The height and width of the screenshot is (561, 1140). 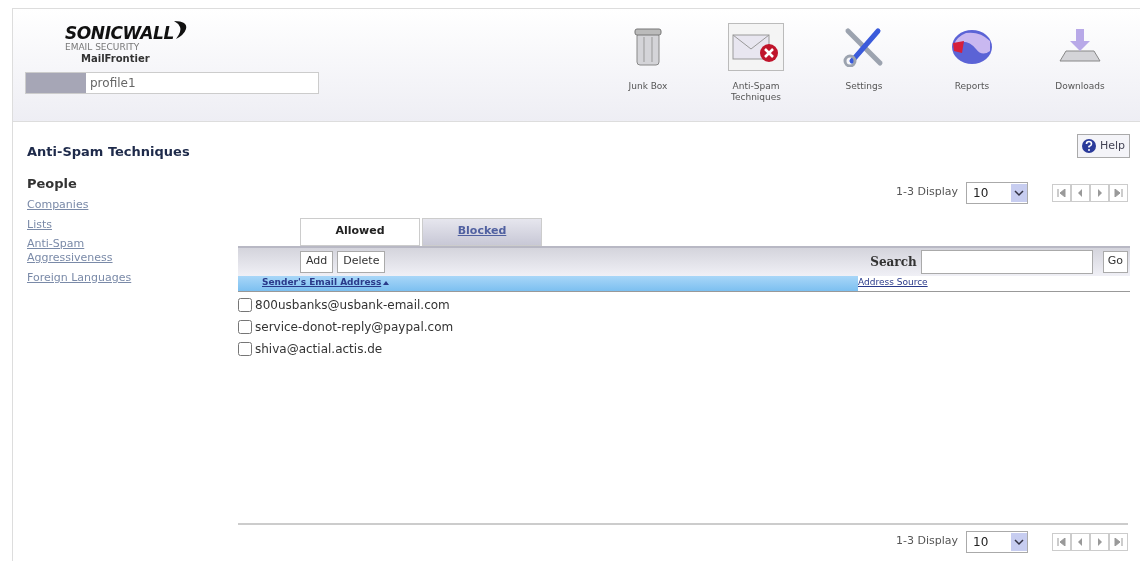 What do you see at coordinates (354, 327) in the screenshot?
I see `email-cell-text: service-donot-reply@paypal.com` at bounding box center [354, 327].